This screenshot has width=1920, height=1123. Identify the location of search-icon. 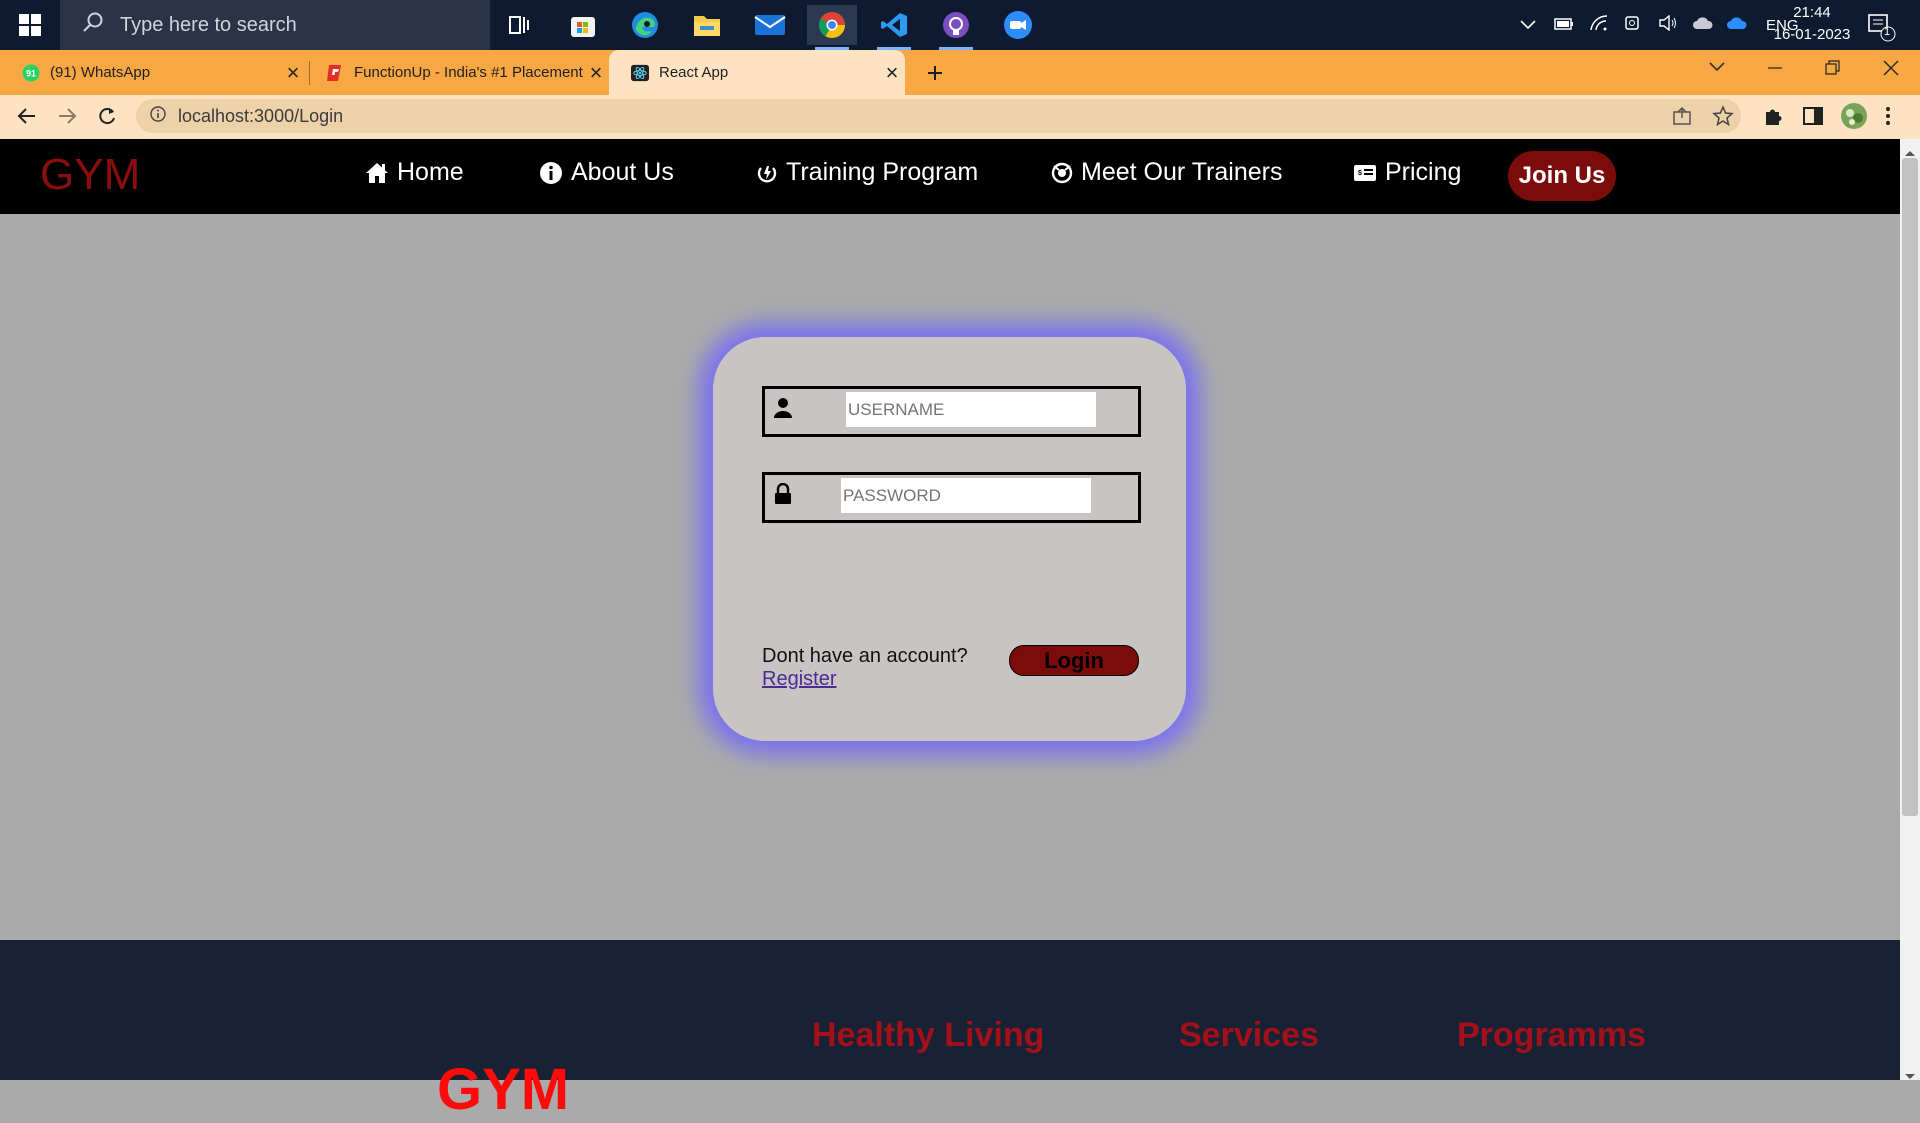
(93, 25).